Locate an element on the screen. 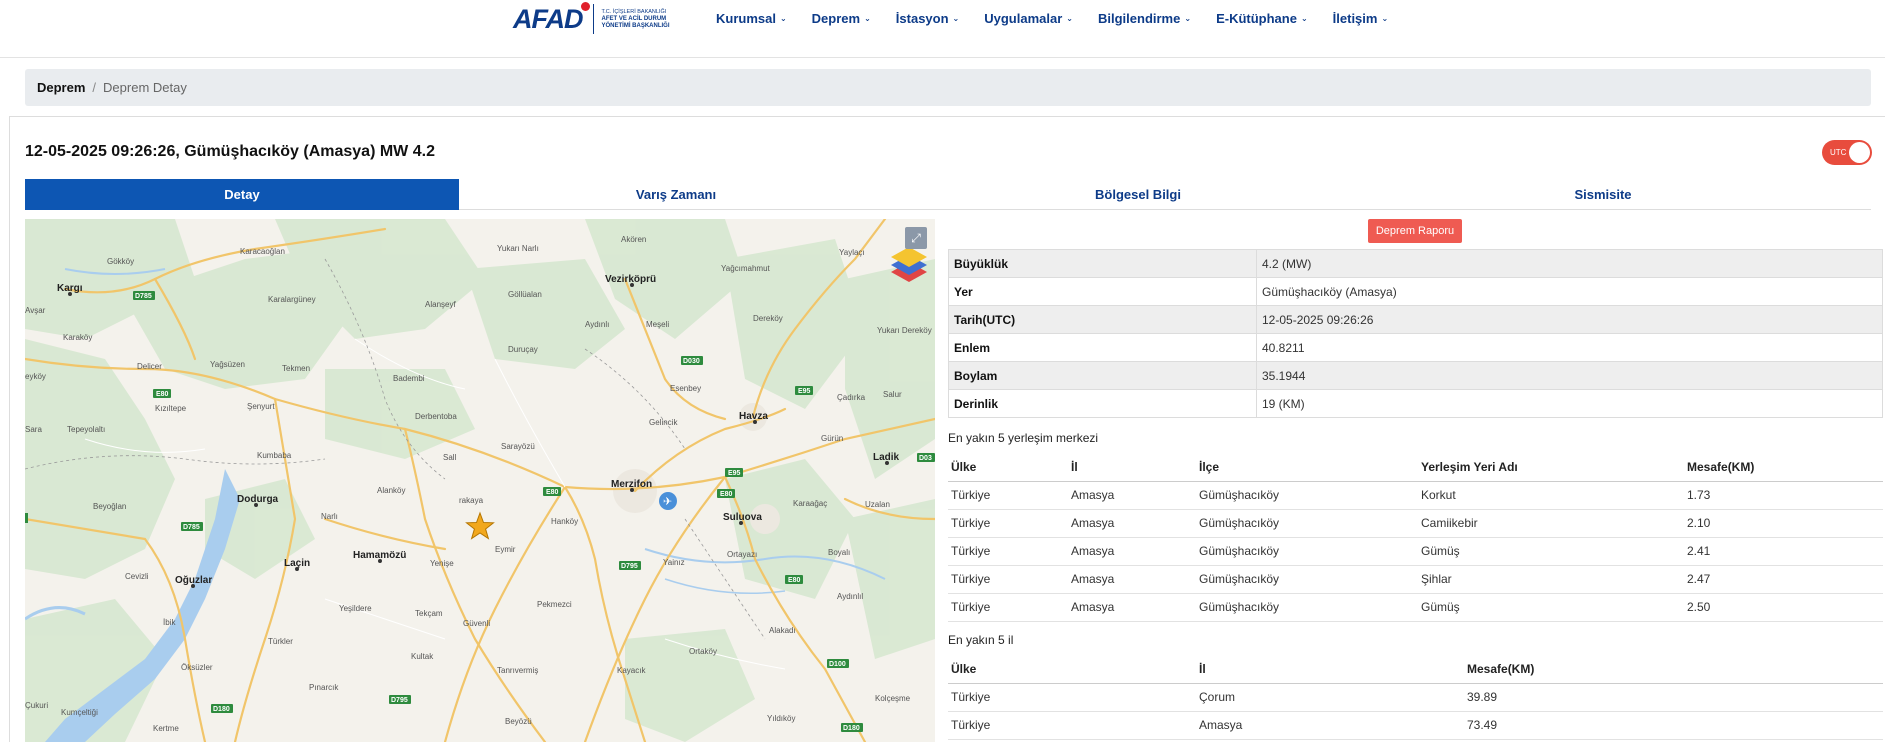 This screenshot has width=1885, height=742. cell: 73.49 is located at coordinates (1673, 725).